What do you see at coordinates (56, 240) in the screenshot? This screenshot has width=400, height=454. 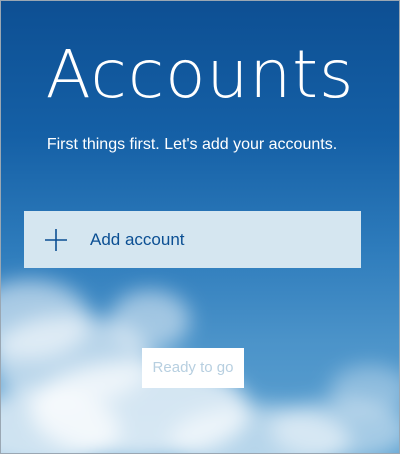 I see `plus-icon` at bounding box center [56, 240].